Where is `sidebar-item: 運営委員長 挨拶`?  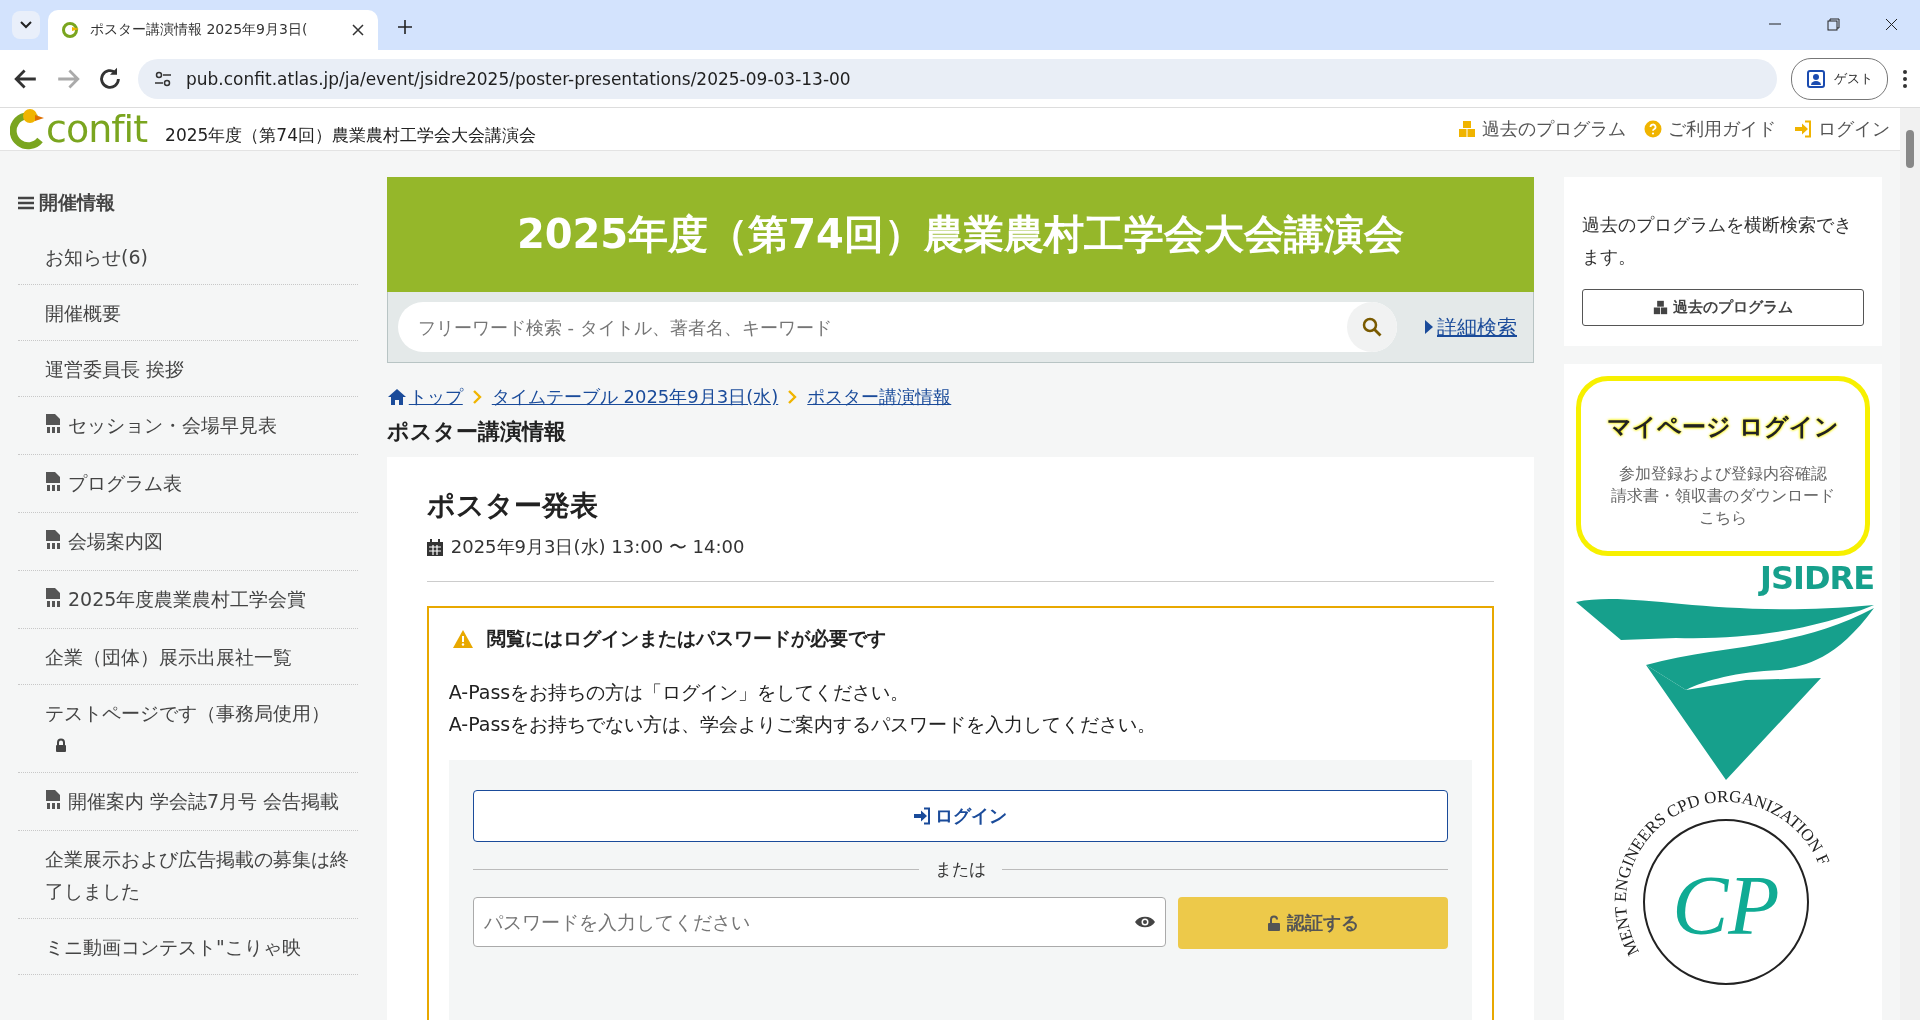 sidebar-item: 運営委員長 挨拶 is located at coordinates (188, 369).